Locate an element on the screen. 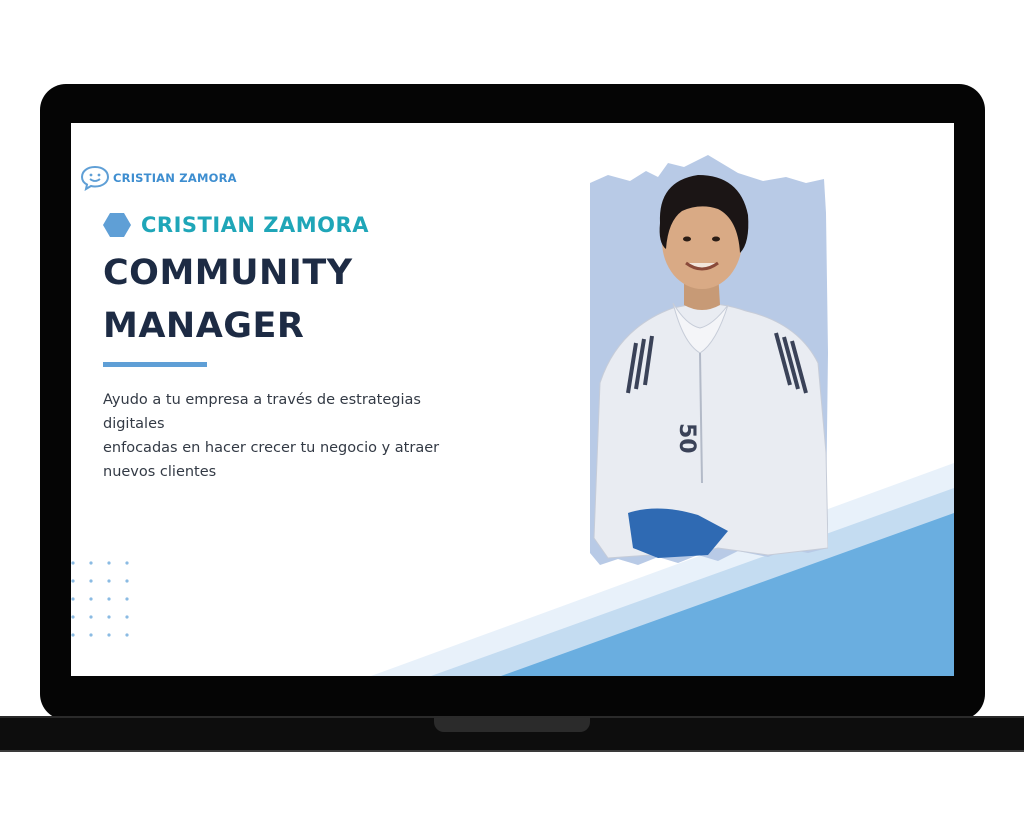 This screenshot has height=834, width=1024. title-line-1: COMMUNITY is located at coordinates (228, 273).